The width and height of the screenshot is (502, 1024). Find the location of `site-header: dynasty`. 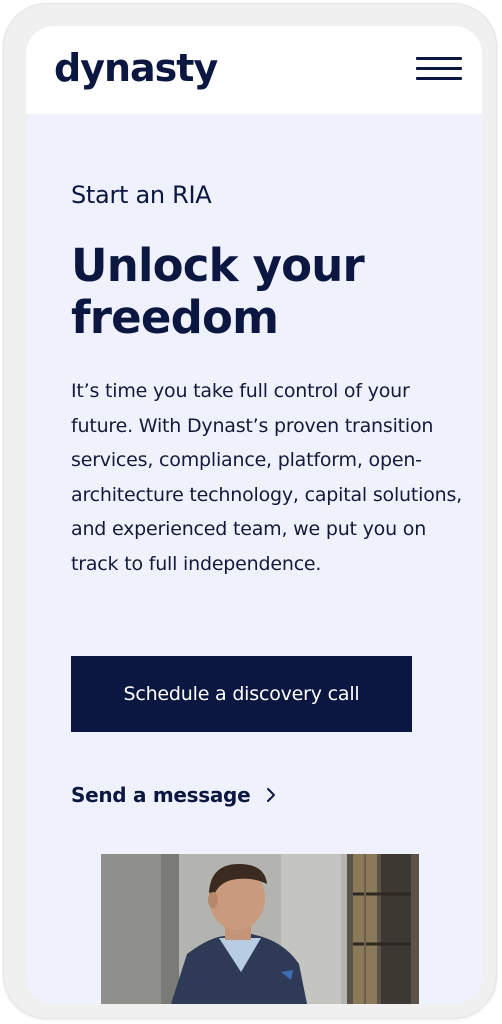

site-header: dynasty is located at coordinates (254, 70).